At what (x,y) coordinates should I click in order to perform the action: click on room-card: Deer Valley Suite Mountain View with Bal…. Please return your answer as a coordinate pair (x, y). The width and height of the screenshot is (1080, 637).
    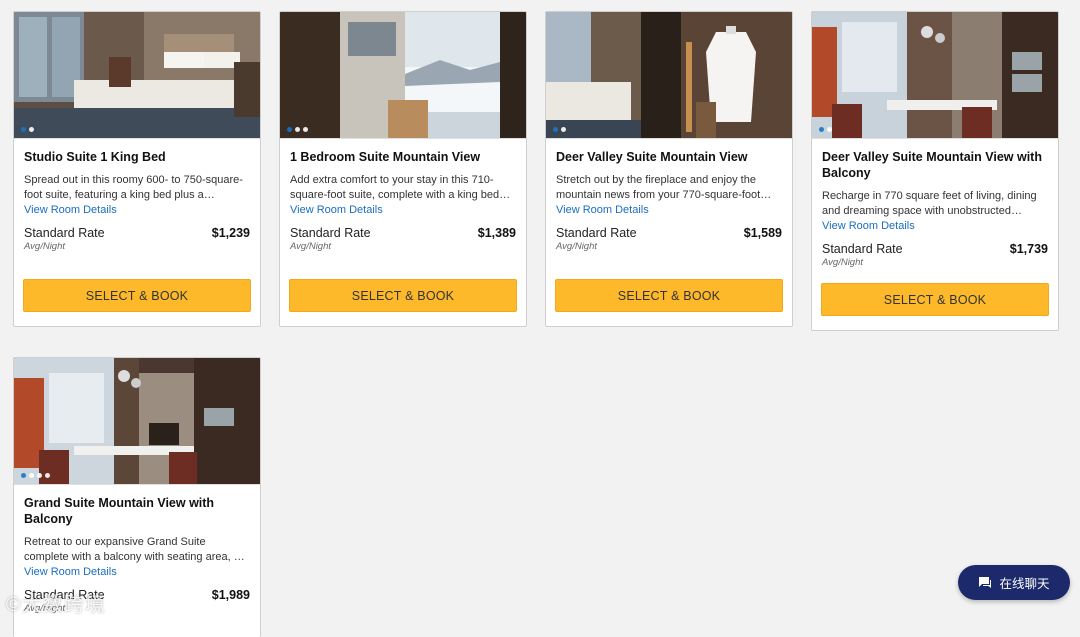
    Looking at the image, I should click on (935, 171).